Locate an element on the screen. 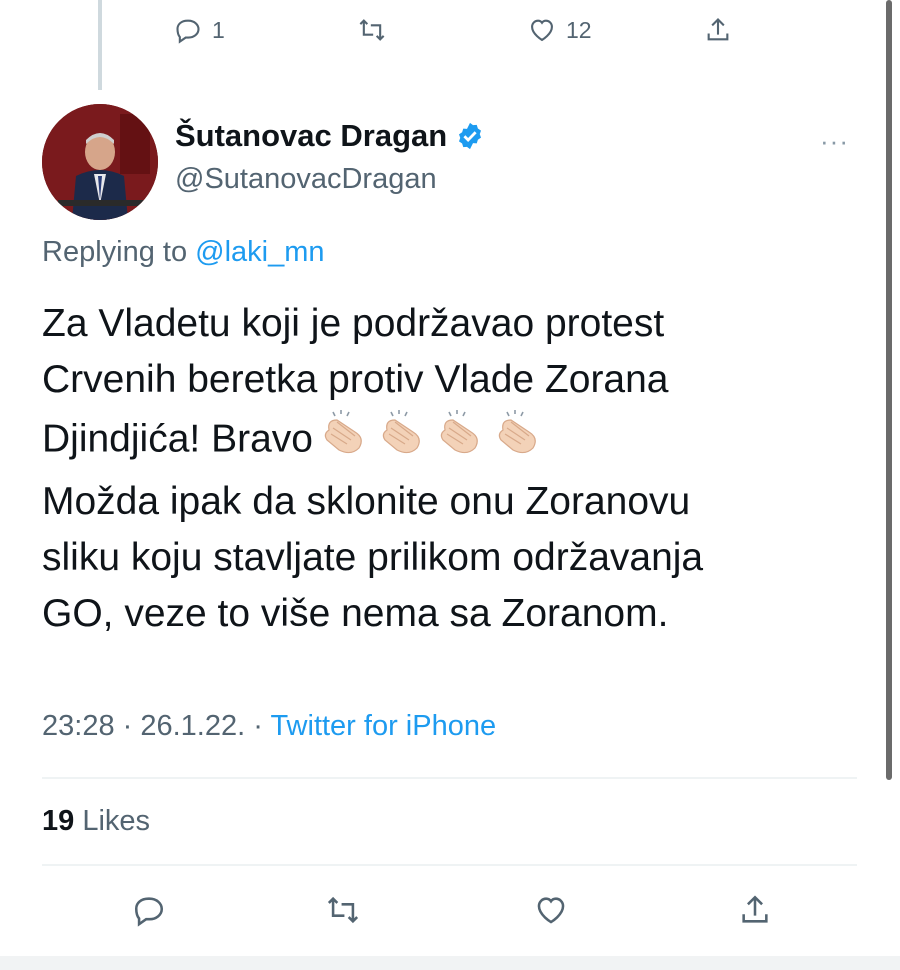 This screenshot has height=970, width=900. bottom-edge is located at coordinates (450, 963).